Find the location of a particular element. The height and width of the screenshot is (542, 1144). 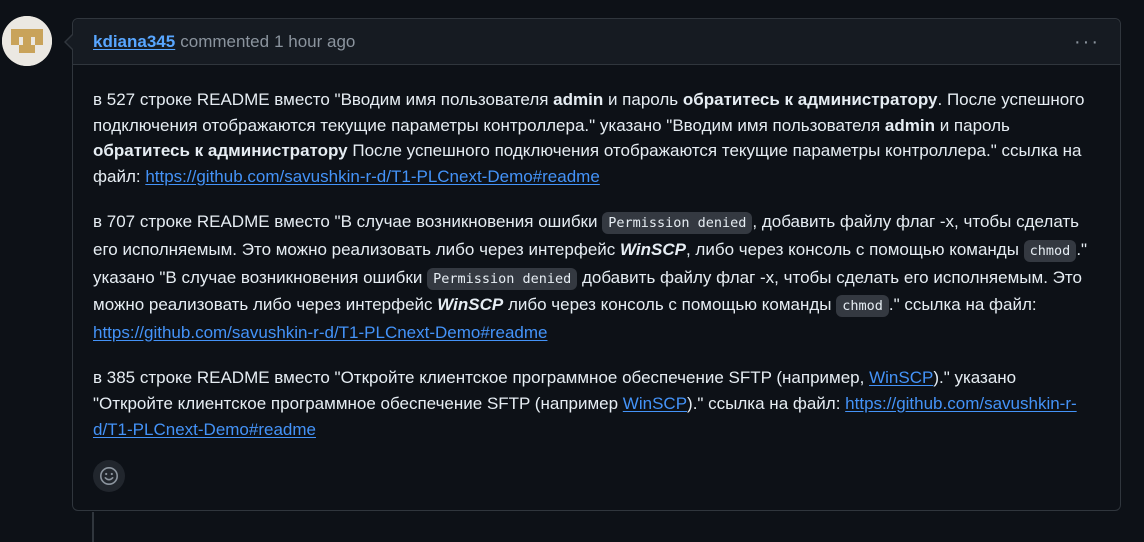

author-avatar is located at coordinates (27, 41).